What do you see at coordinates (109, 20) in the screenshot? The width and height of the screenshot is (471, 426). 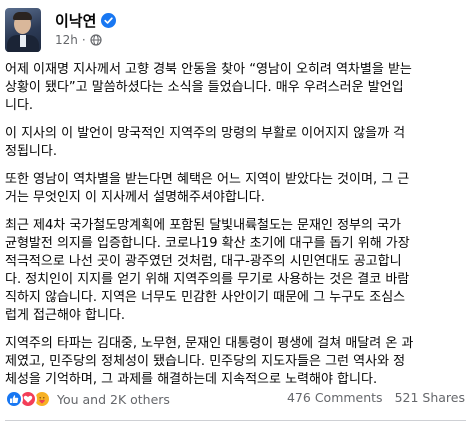 I see `verified-badge-icon` at bounding box center [109, 20].